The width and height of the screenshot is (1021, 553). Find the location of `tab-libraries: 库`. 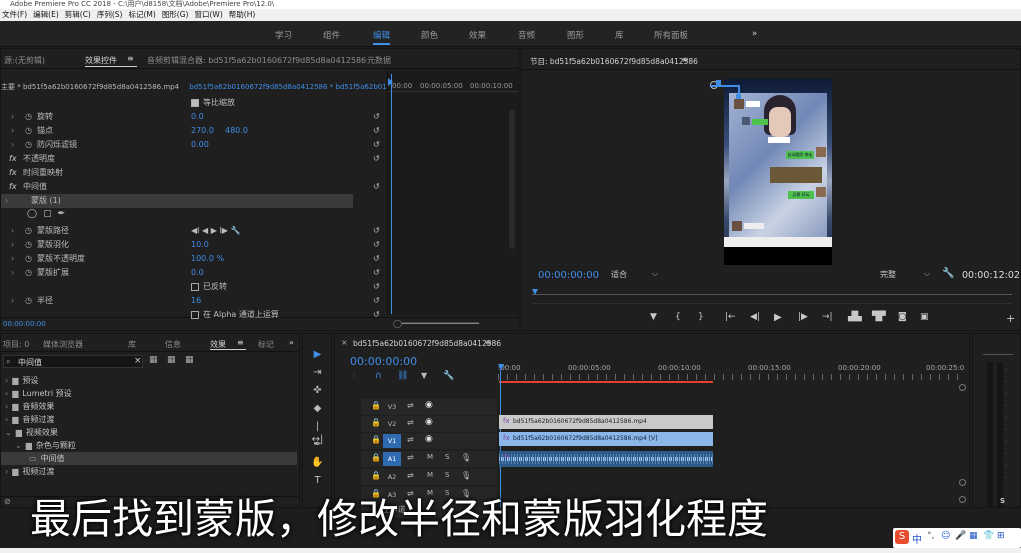

tab-libraries: 库 is located at coordinates (132, 344).